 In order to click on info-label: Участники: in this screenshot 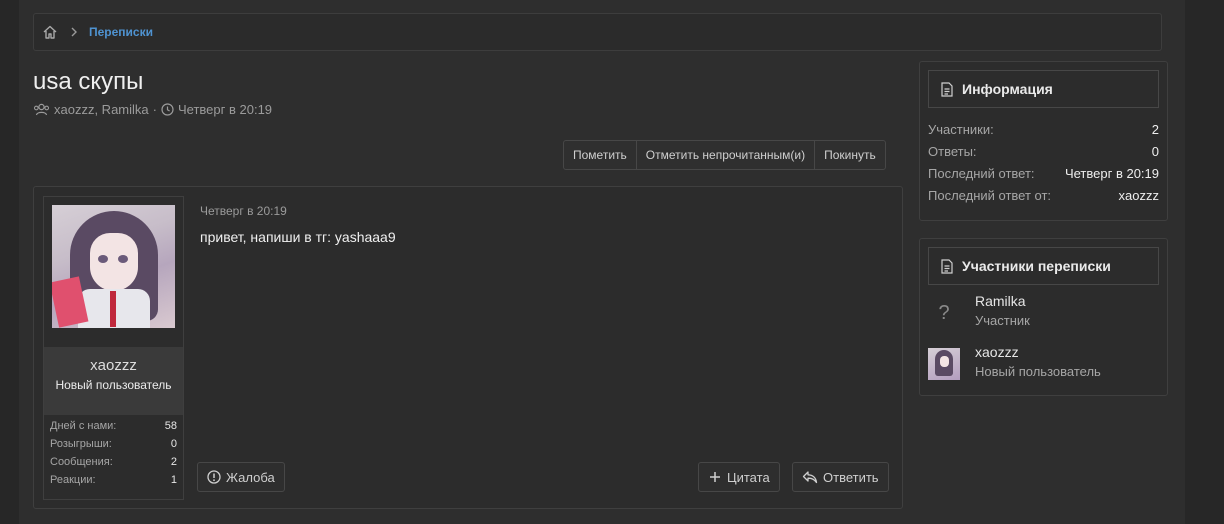, I will do `click(961, 129)`.